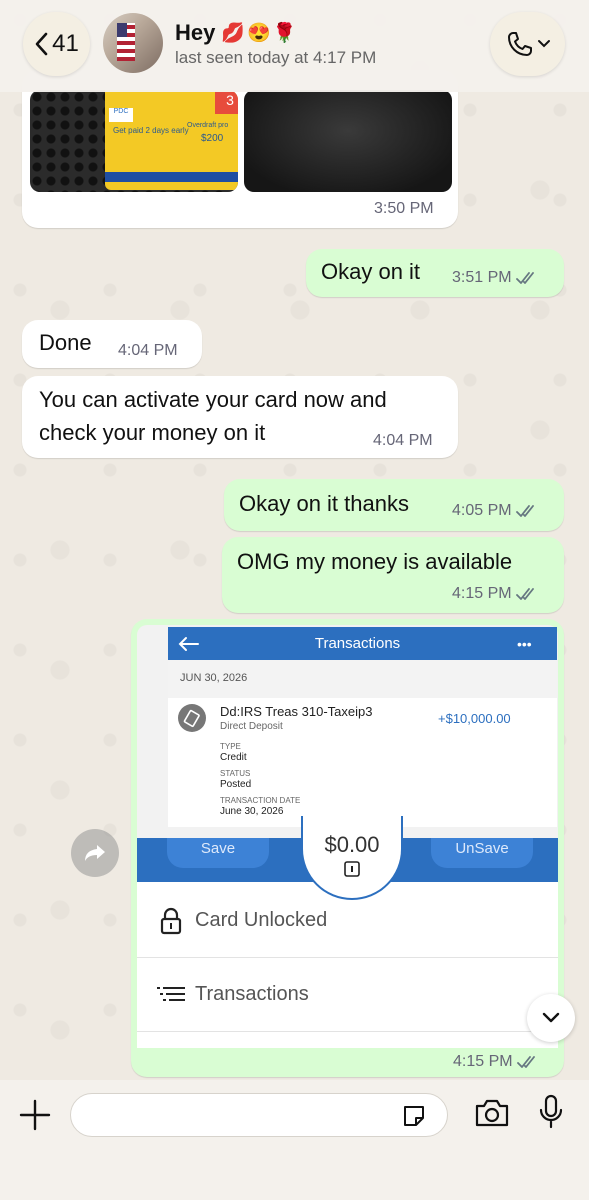 The image size is (589, 1200). Describe the element at coordinates (348, 141) in the screenshot. I see `photo-dark` at that location.